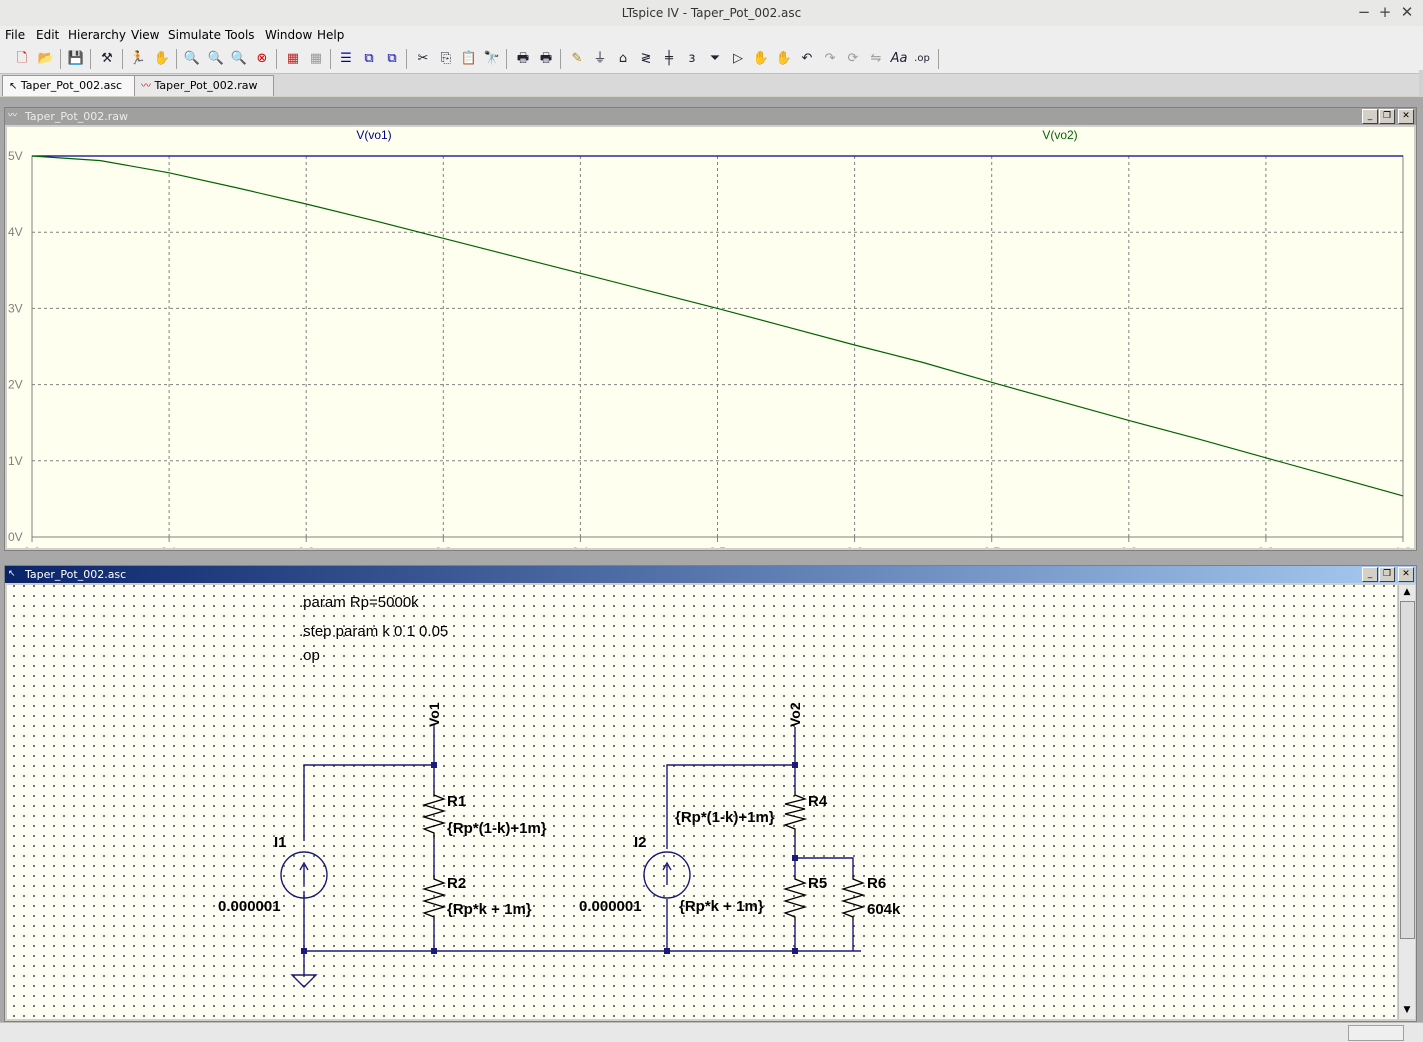  What do you see at coordinates (1059, 135) in the screenshot?
I see `trace-label-vo2: V(vo2)` at bounding box center [1059, 135].